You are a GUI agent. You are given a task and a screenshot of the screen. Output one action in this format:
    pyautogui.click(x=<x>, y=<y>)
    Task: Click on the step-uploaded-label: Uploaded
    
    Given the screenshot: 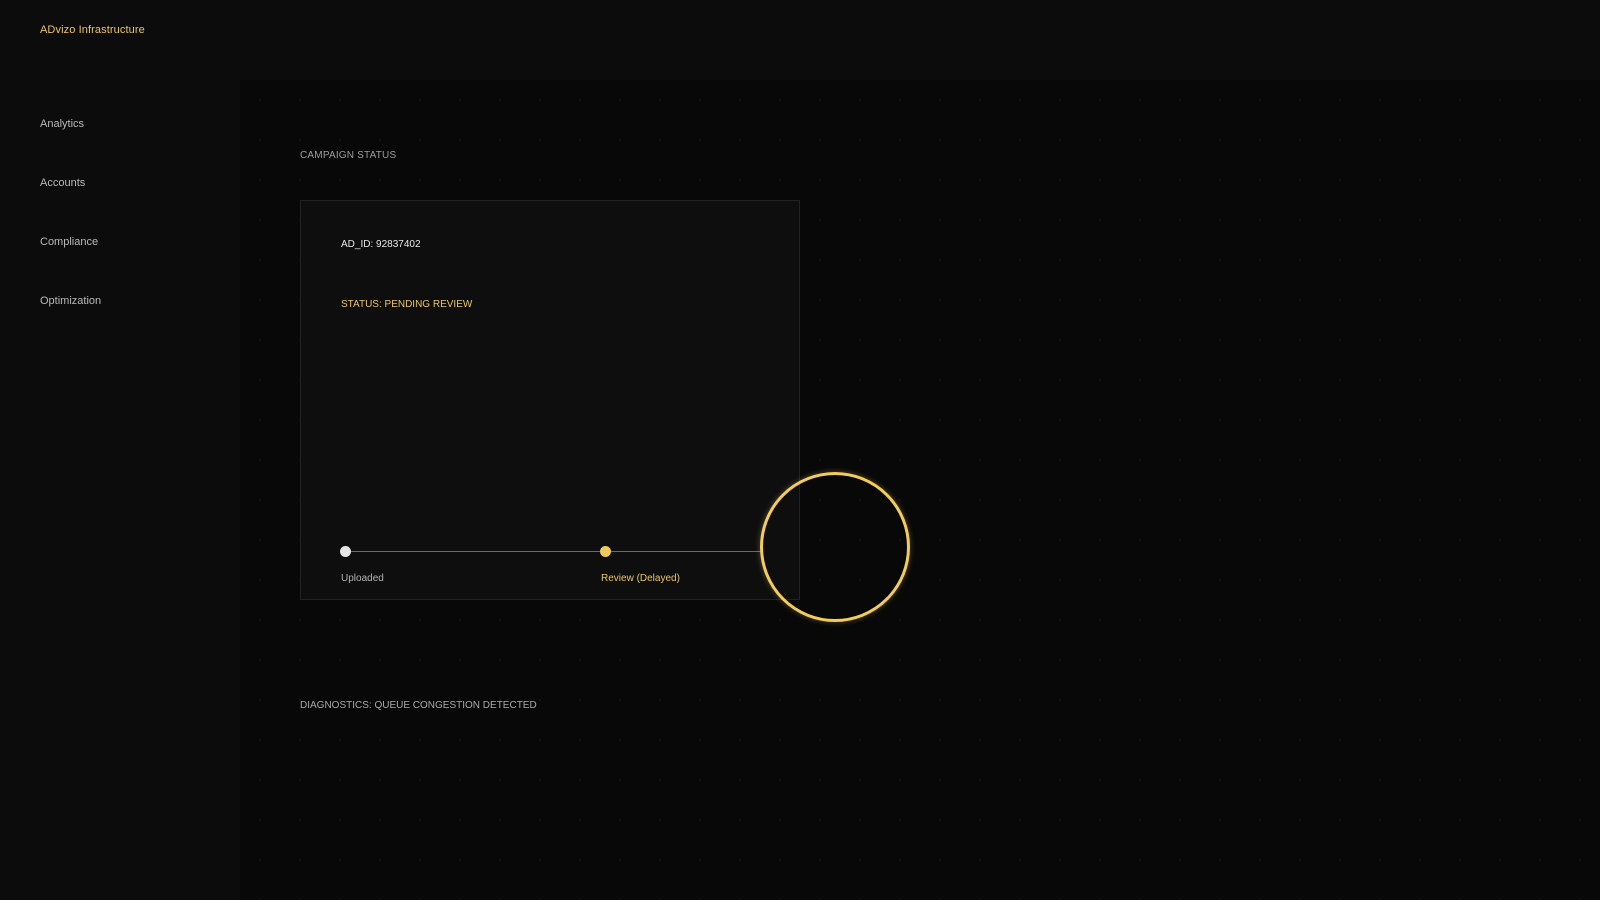 What is the action you would take?
    pyautogui.click(x=362, y=578)
    